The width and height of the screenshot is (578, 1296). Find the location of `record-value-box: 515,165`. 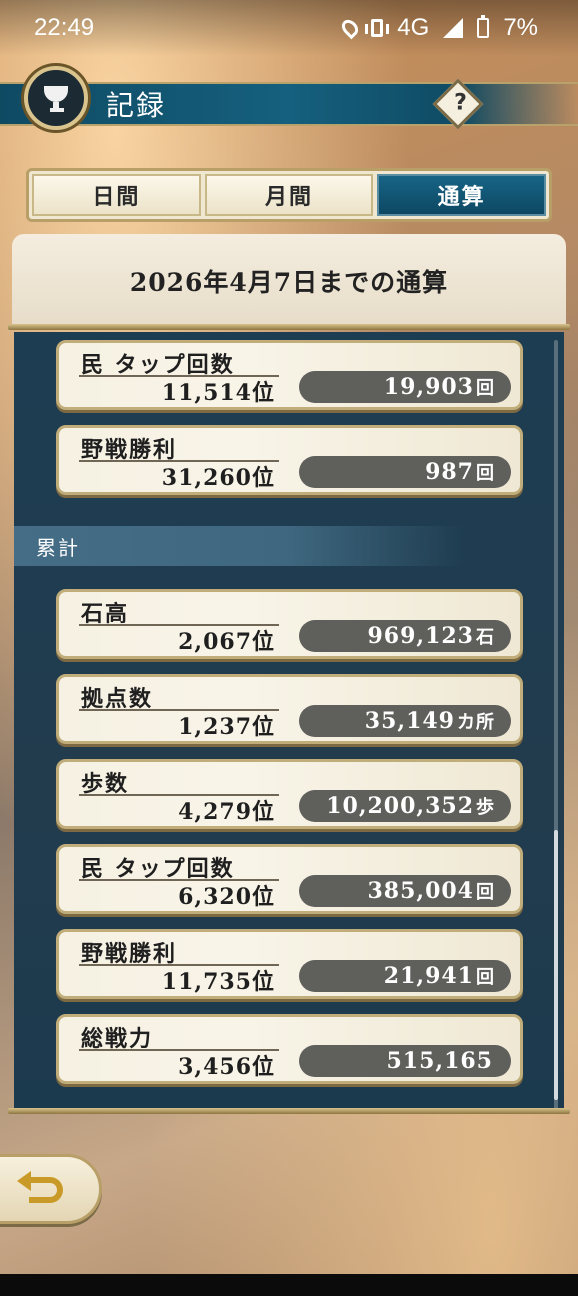

record-value-box: 515,165 is located at coordinates (405, 1061).